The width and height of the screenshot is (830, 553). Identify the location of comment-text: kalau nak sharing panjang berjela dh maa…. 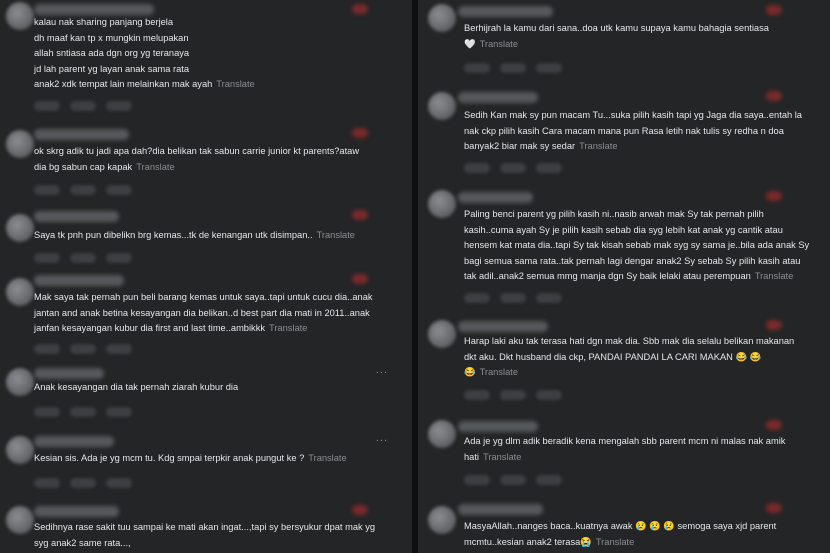
(144, 53).